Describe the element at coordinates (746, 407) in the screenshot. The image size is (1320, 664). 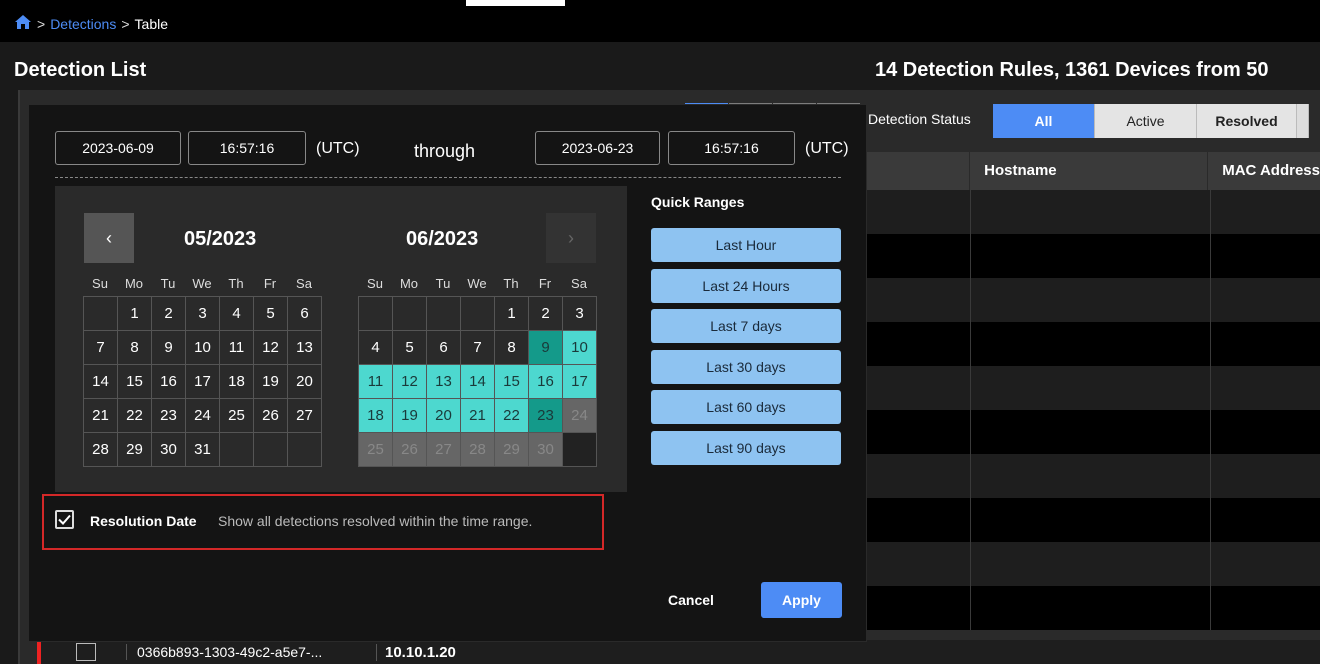
I see `quick-range-button: Last 60 days` at that location.